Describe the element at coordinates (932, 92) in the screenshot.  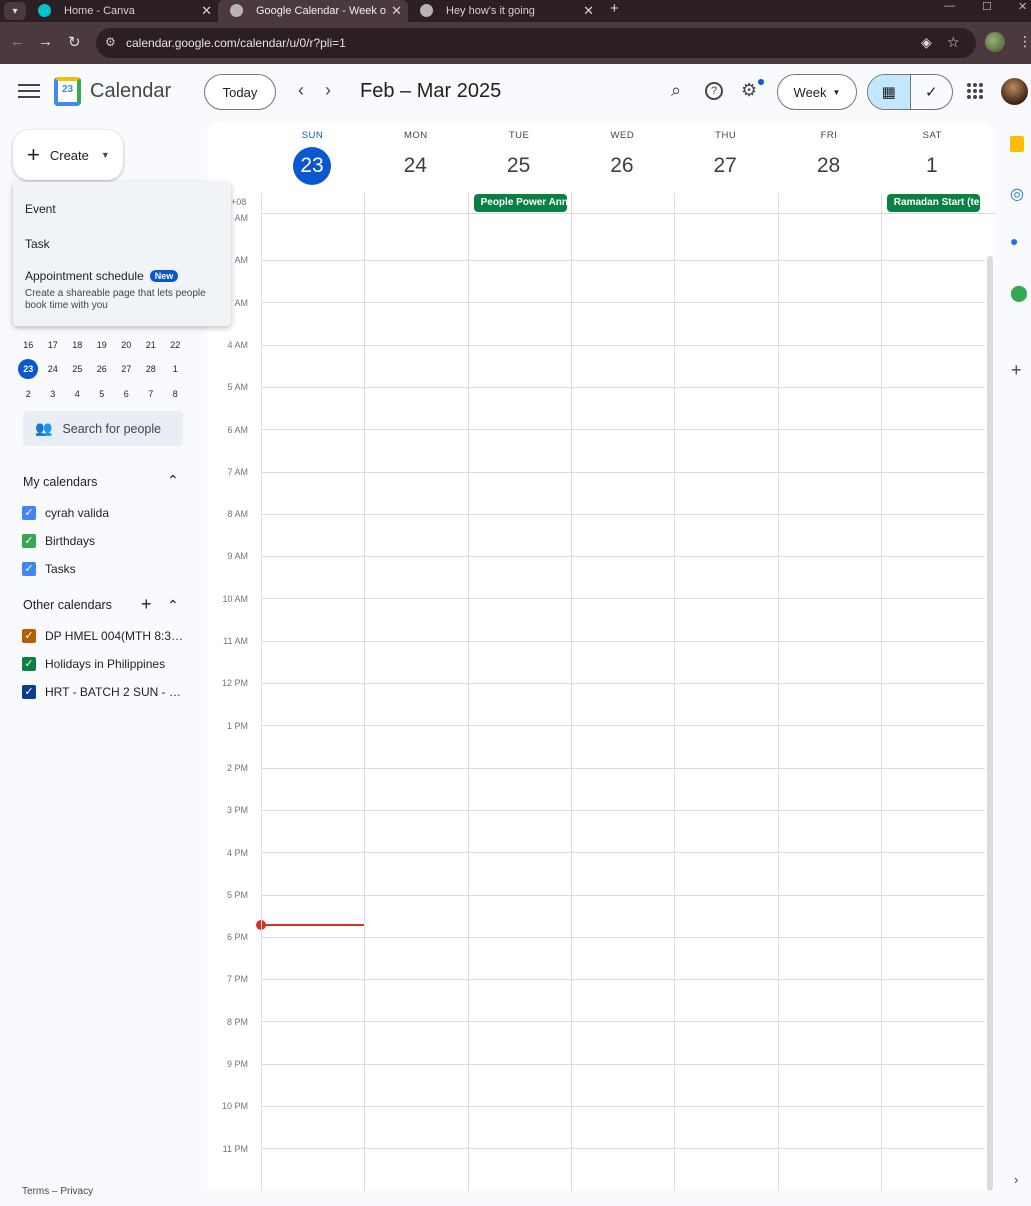
I see `tasks-view-icon: ✓` at that location.